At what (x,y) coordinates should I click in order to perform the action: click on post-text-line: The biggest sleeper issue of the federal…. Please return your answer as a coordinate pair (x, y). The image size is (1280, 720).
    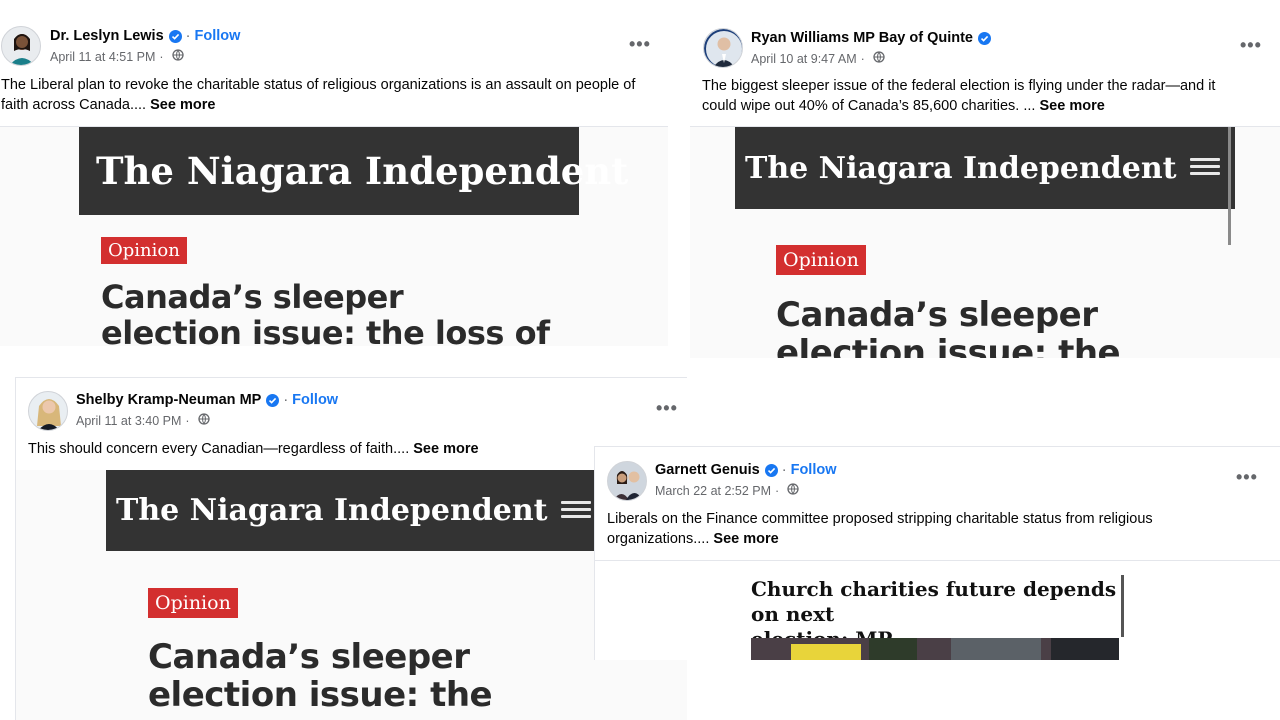
    Looking at the image, I should click on (959, 86).